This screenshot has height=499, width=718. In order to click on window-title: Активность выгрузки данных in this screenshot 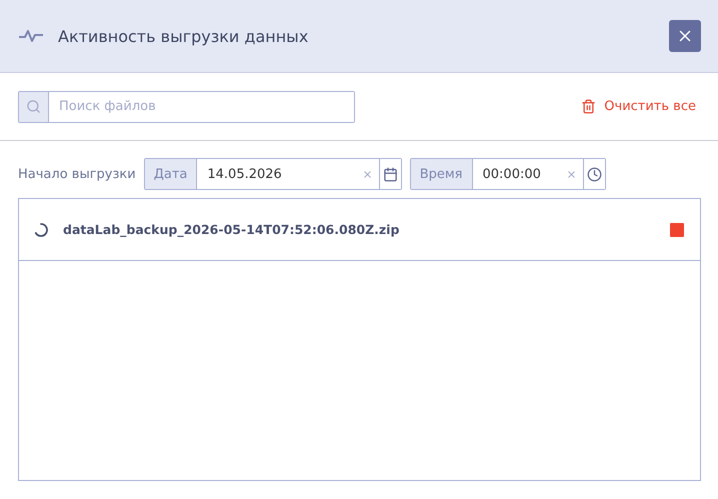, I will do `click(184, 36)`.